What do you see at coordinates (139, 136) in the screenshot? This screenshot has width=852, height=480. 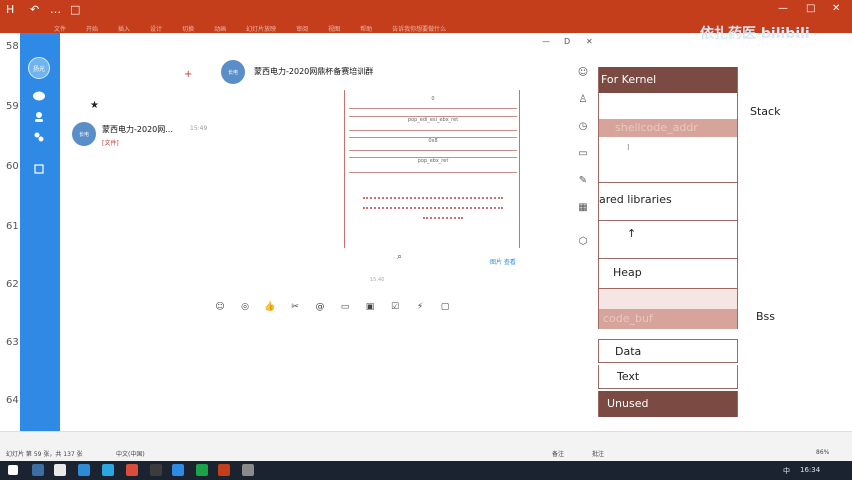 I see `list-item: 长电 蒙西电力-2020网... 15:49 [文件]` at bounding box center [139, 136].